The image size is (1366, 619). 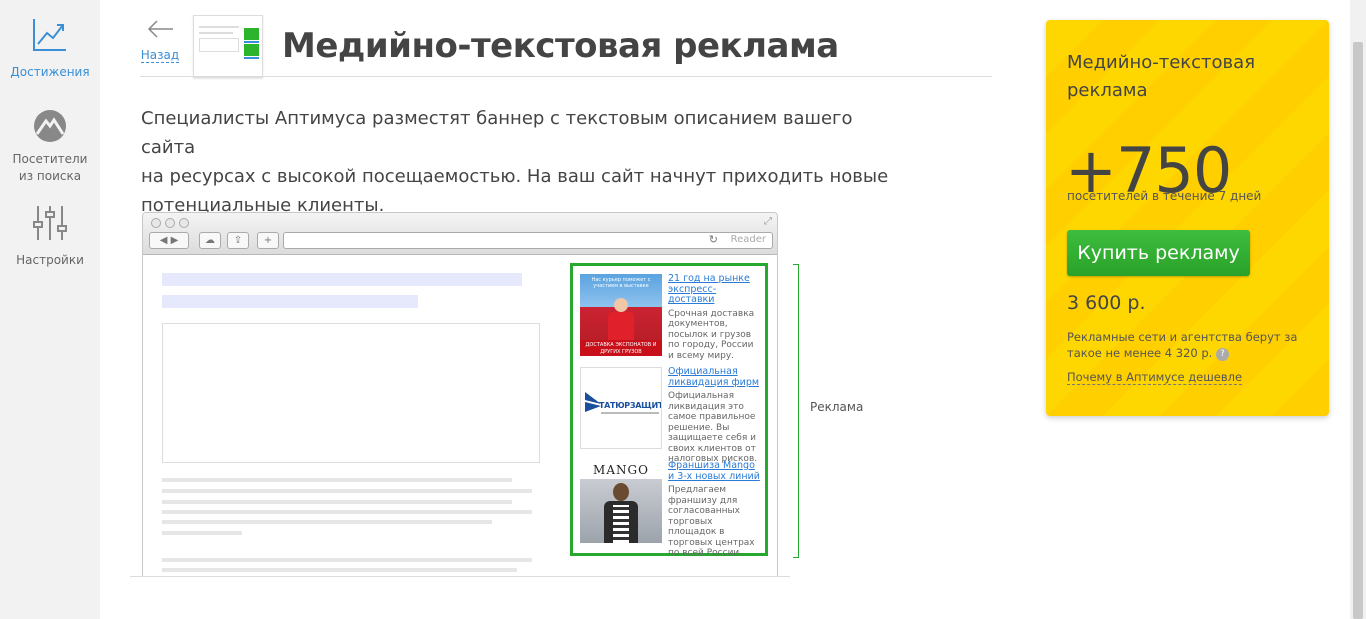 What do you see at coordinates (50, 146) in the screenshot?
I see `sidebar-item-search-visitors: Посетители из поиска` at bounding box center [50, 146].